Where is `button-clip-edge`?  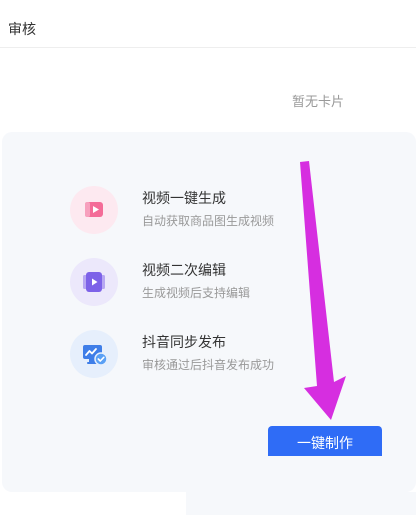
button-clip-edge is located at coordinates (325, 460).